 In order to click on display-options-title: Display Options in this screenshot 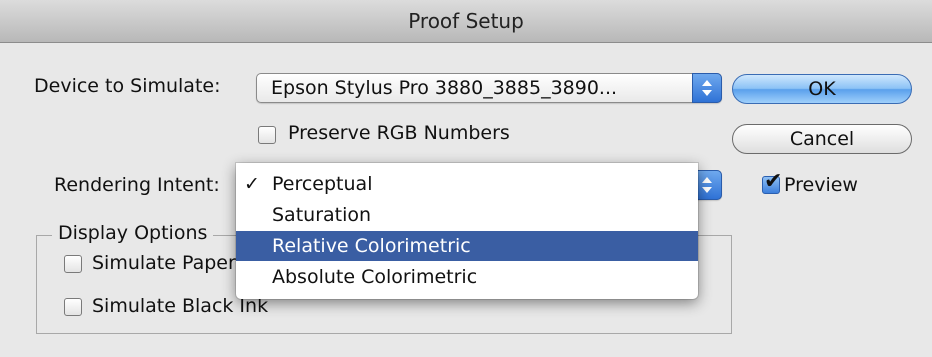, I will do `click(133, 233)`.